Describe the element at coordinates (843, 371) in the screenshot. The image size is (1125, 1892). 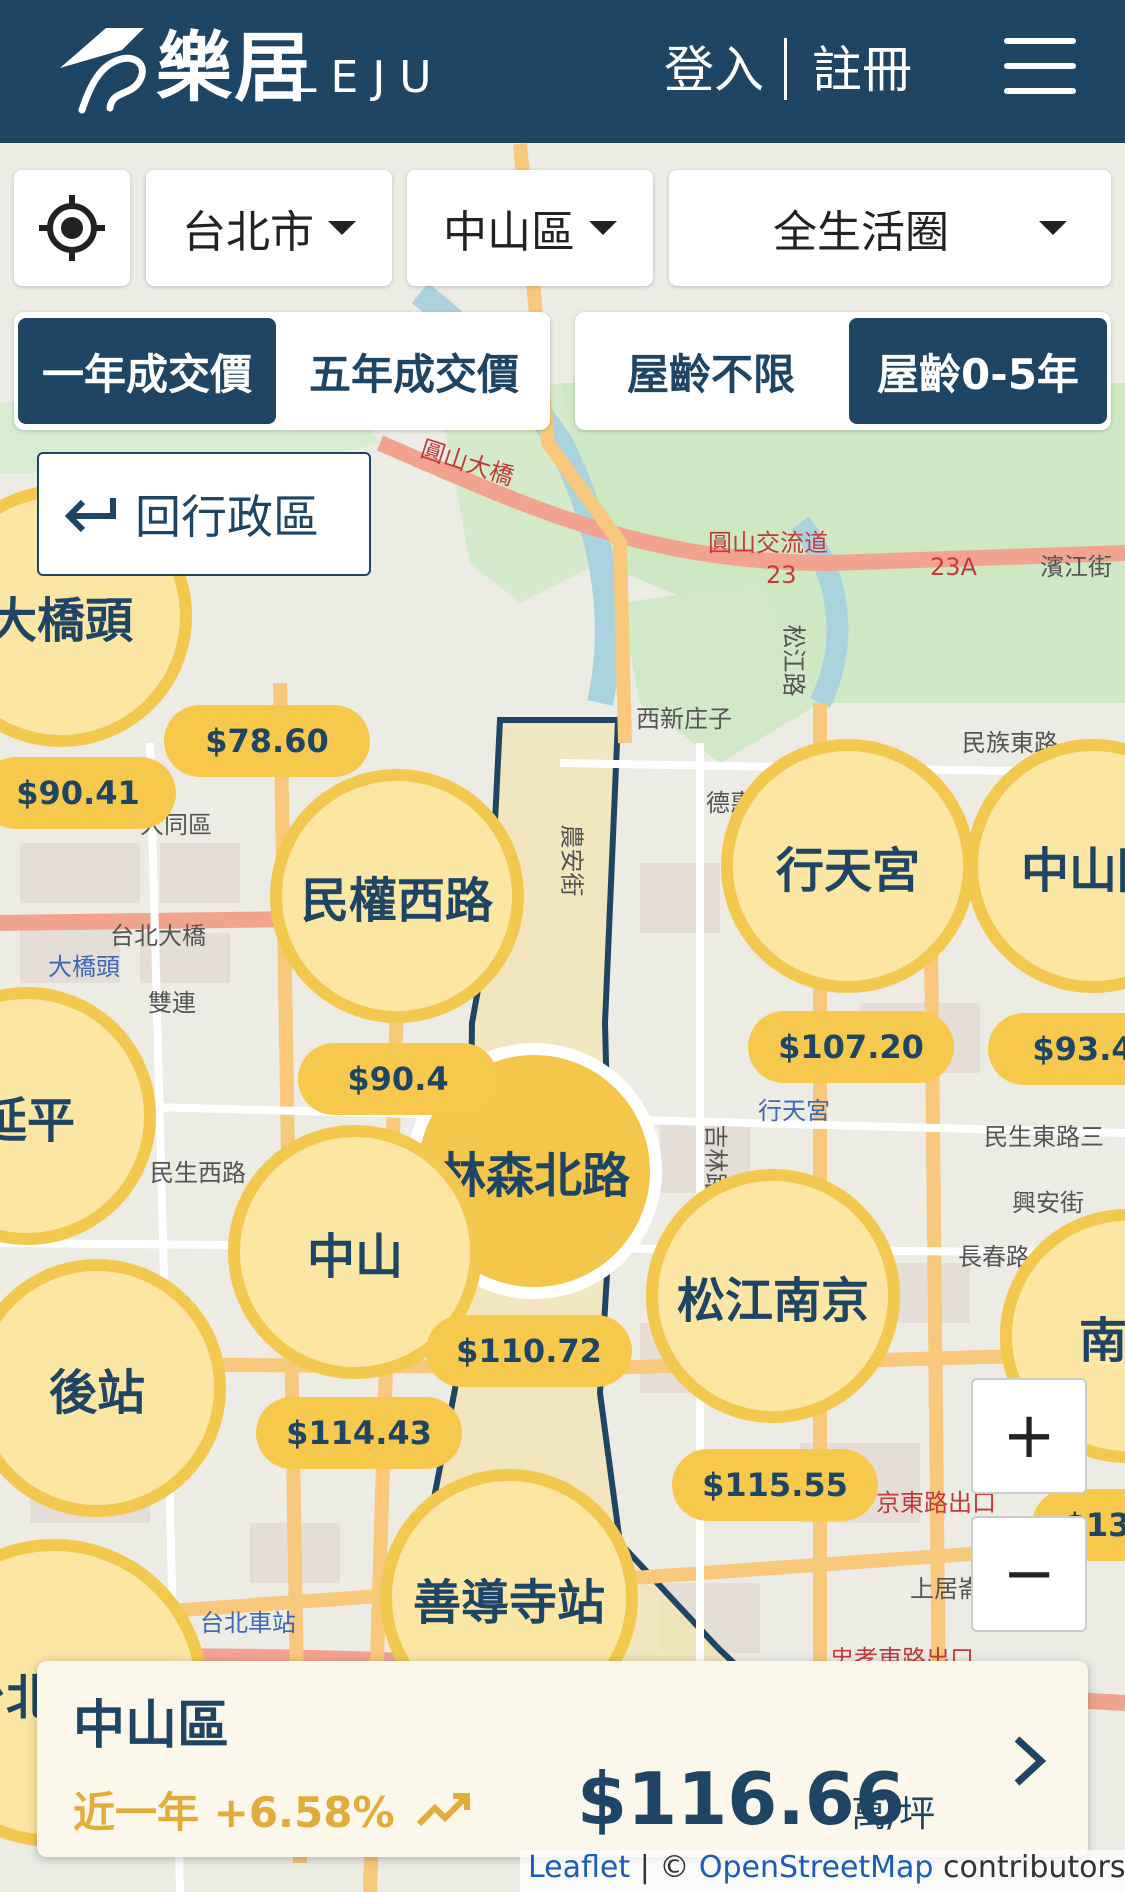
I see `age-toggle-group: 屋齡不限 屋齡0-5年` at that location.